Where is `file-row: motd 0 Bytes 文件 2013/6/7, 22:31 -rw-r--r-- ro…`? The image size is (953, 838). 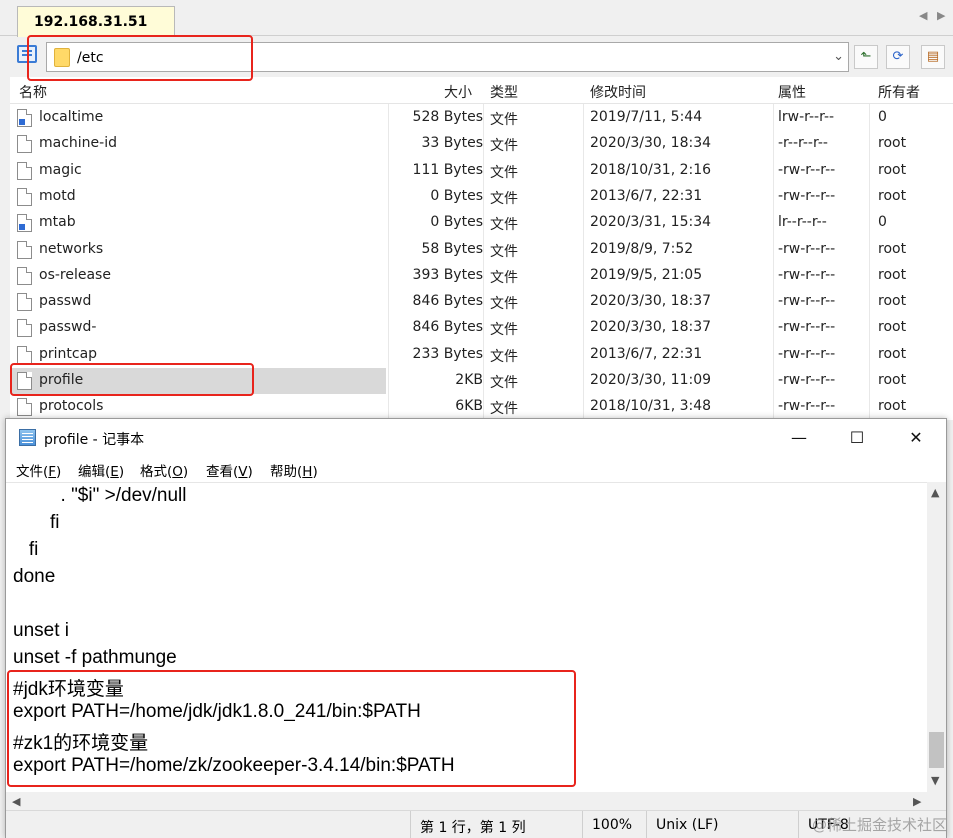 file-row: motd 0 Bytes 文件 2013/6/7, 22:31 -rw-r--r-- ro… is located at coordinates (481, 197).